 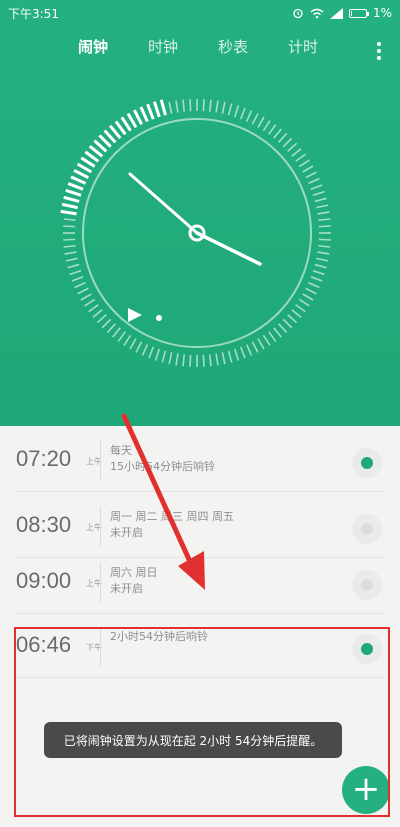 What do you see at coordinates (162, 466) in the screenshot?
I see `alarm-status: 15小时54分钟后响铃` at bounding box center [162, 466].